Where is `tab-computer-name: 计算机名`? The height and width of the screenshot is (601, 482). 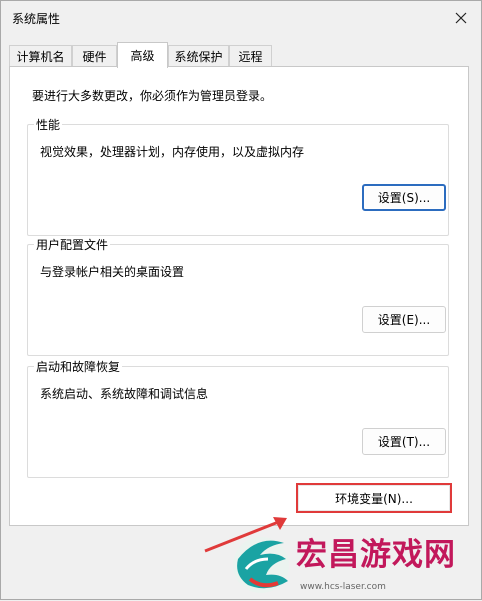 tab-computer-name: 计算机名 is located at coordinates (40, 55).